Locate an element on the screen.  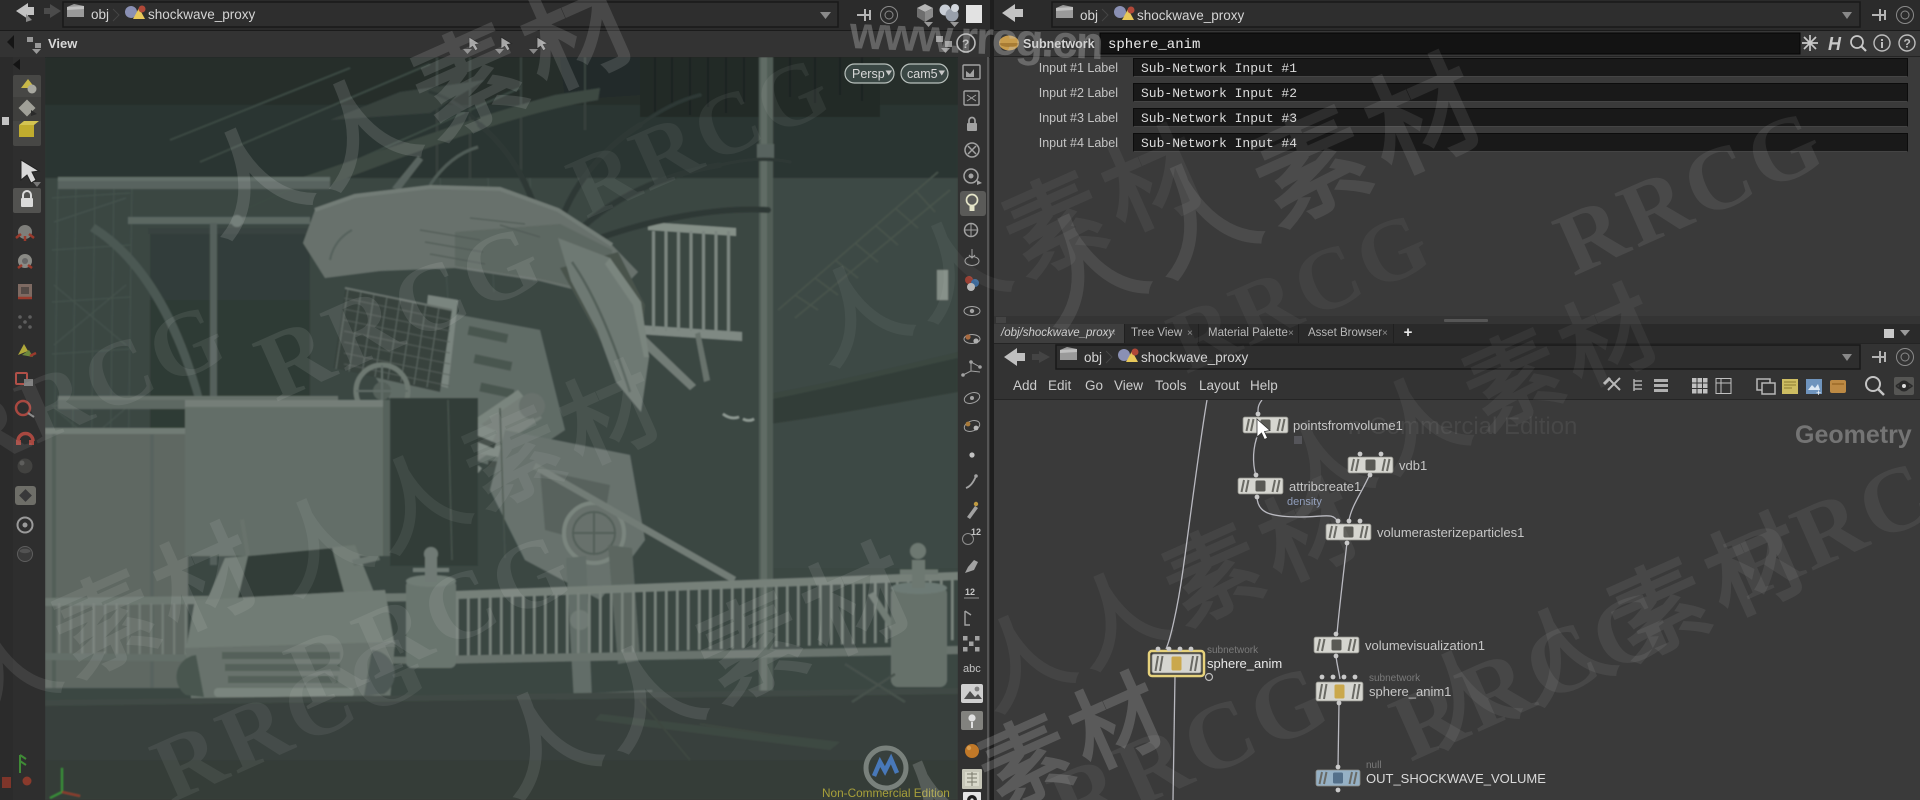
svg-text: cam5 is located at coordinates (922, 74).